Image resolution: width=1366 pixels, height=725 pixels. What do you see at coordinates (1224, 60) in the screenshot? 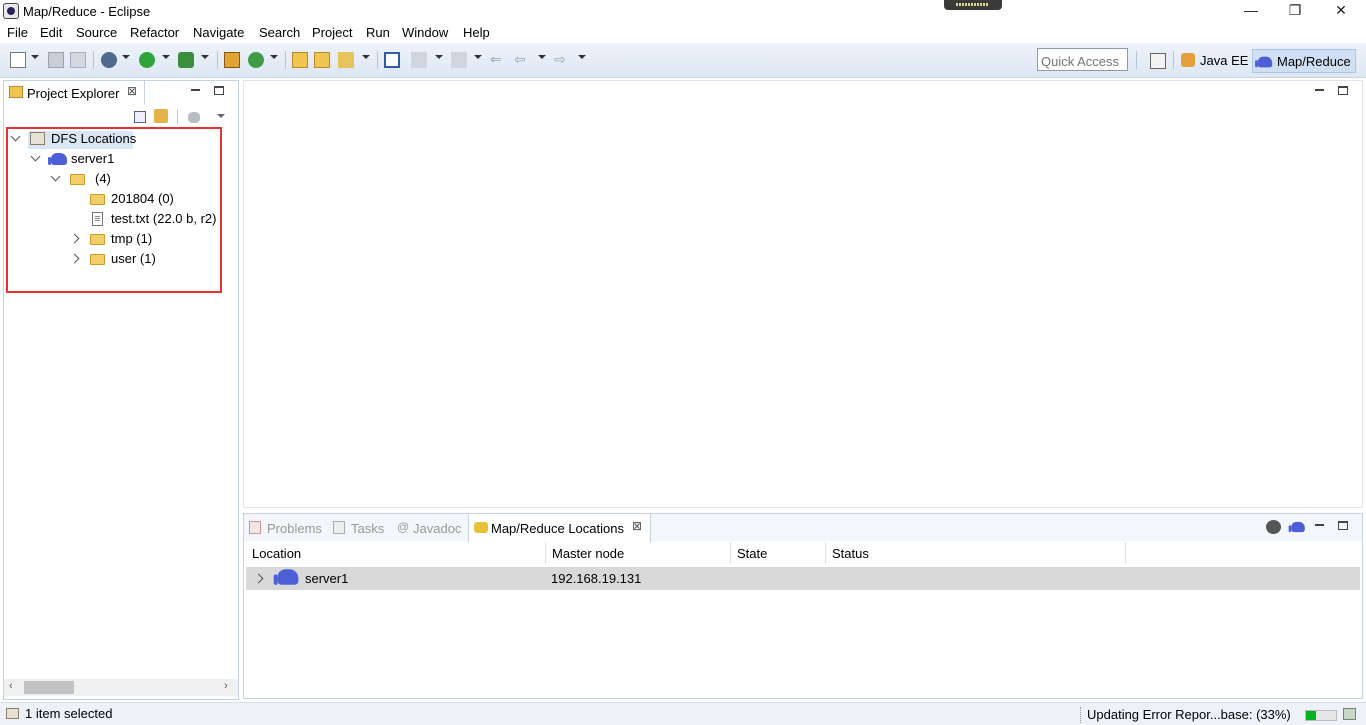
I see `perspective-java-ee-label: Java EE` at bounding box center [1224, 60].